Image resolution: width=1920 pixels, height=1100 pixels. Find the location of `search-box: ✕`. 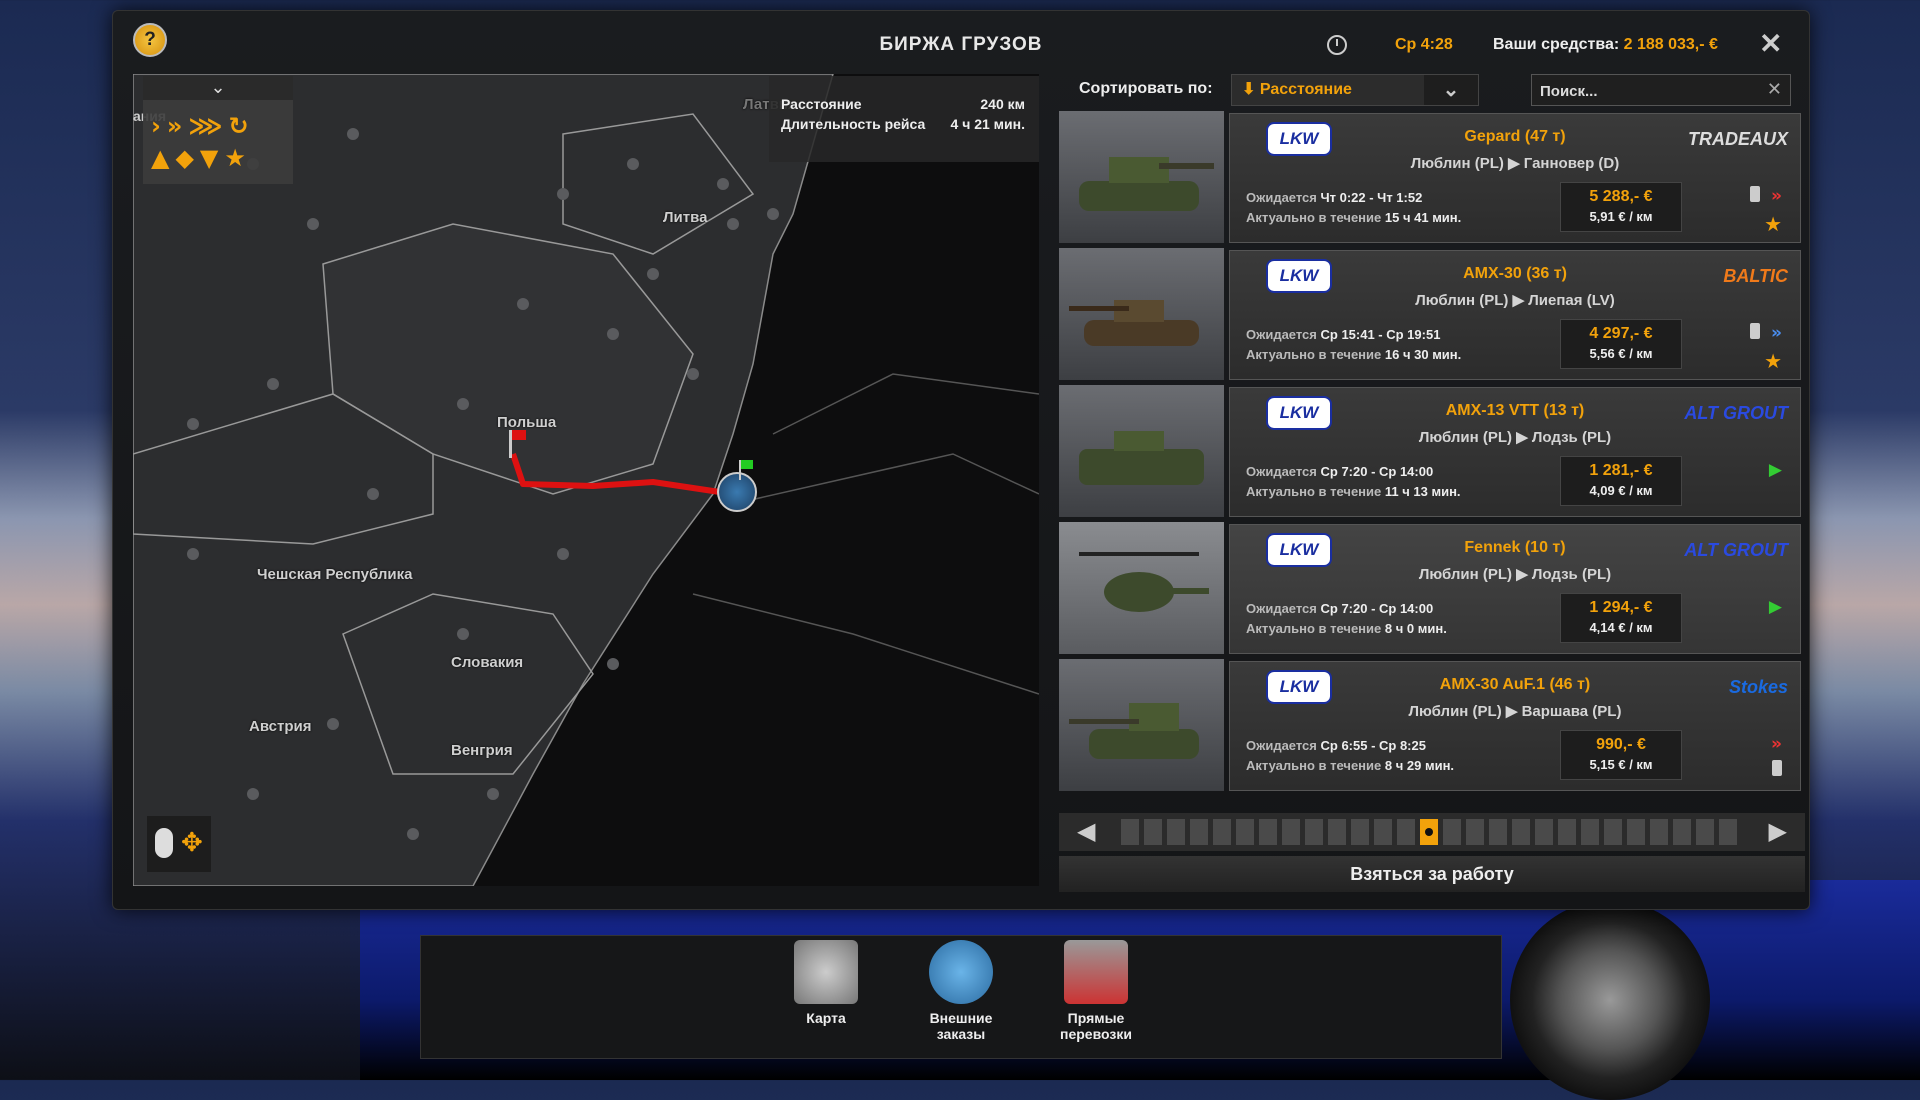

search-box: ✕ is located at coordinates (1661, 90).